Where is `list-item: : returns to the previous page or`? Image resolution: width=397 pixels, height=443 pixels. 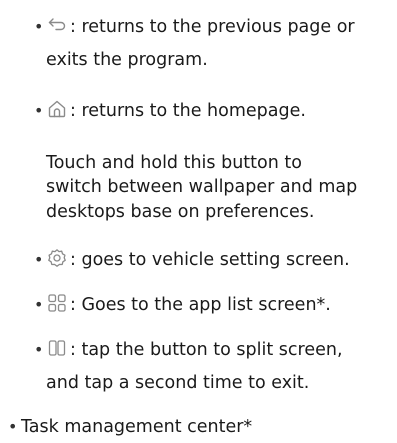
list-item: : returns to the previous page or is located at coordinates (200, 27).